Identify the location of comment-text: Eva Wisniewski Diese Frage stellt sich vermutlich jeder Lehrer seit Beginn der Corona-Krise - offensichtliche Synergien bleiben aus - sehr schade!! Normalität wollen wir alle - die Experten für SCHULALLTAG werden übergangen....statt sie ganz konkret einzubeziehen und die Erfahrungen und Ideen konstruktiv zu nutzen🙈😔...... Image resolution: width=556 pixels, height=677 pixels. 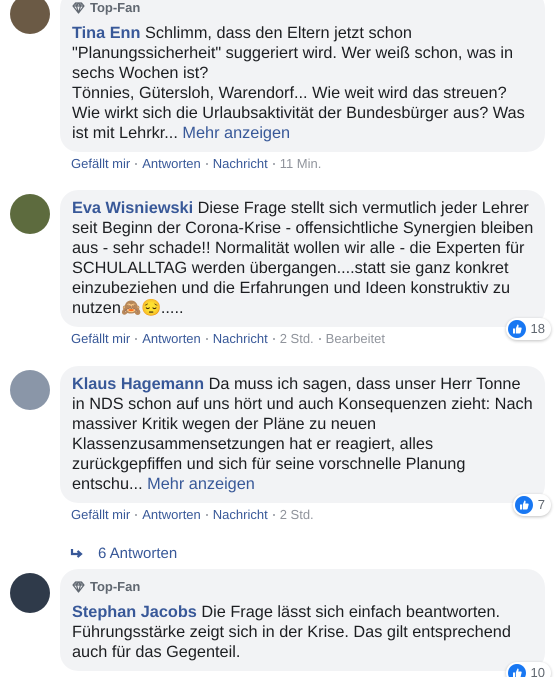
(303, 258).